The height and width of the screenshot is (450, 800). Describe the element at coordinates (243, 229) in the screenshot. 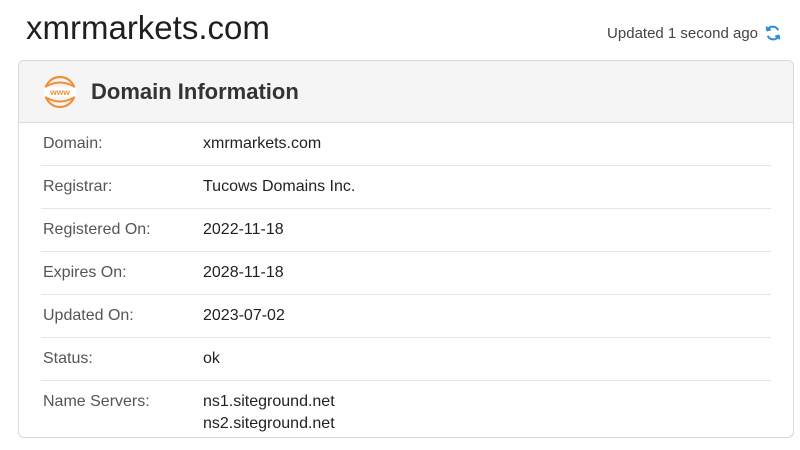

I see `row-value: 2022-11-18` at that location.